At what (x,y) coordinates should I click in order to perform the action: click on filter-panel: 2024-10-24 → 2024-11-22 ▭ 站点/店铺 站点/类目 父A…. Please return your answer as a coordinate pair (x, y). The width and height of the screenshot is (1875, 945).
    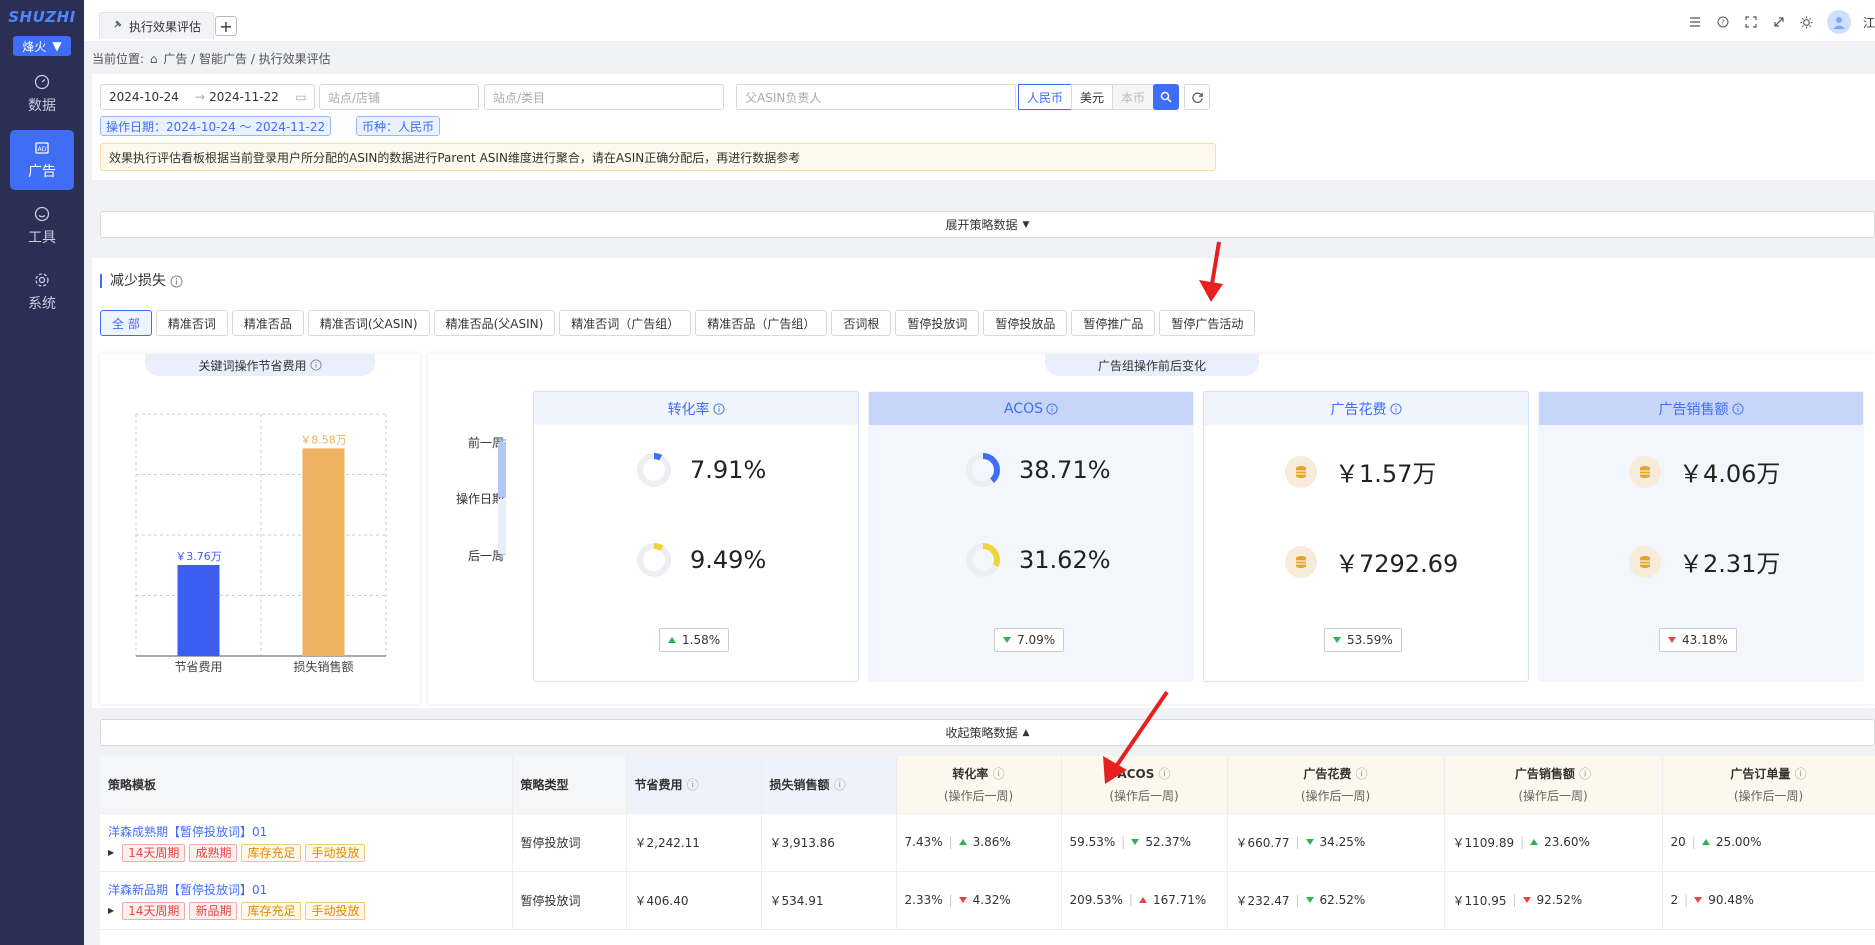
    Looking at the image, I should click on (983, 127).